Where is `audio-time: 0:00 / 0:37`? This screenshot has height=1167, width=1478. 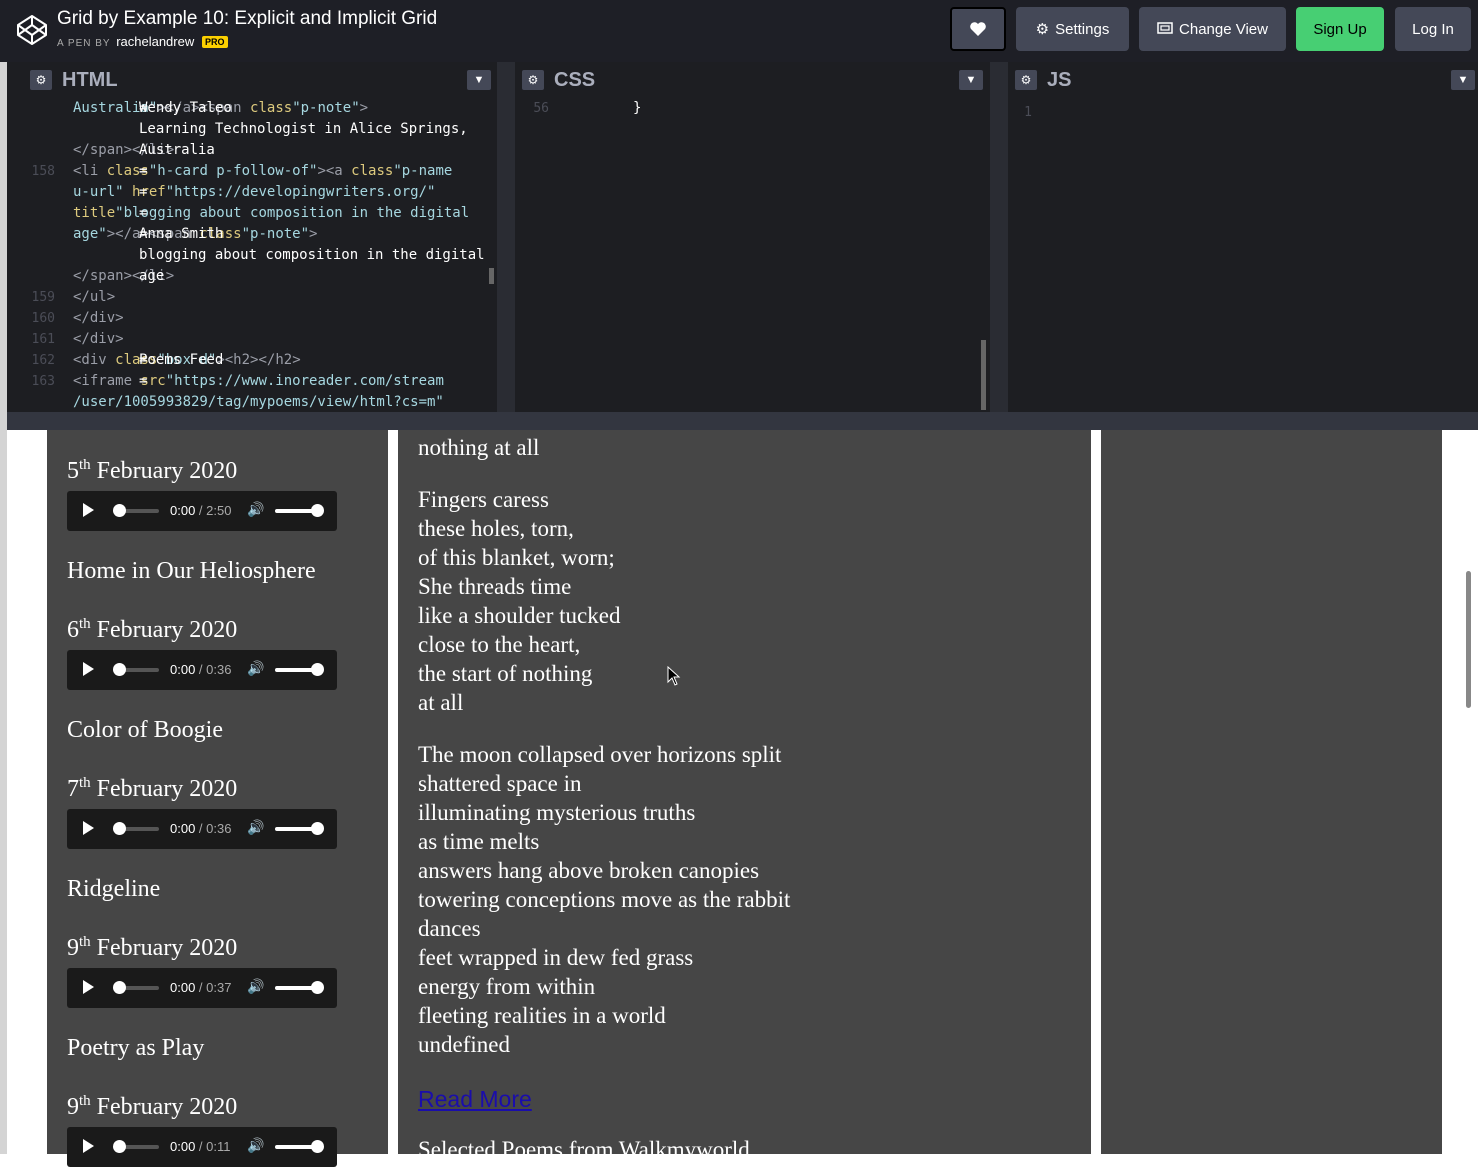
audio-time: 0:00 / 0:37 is located at coordinates (200, 987).